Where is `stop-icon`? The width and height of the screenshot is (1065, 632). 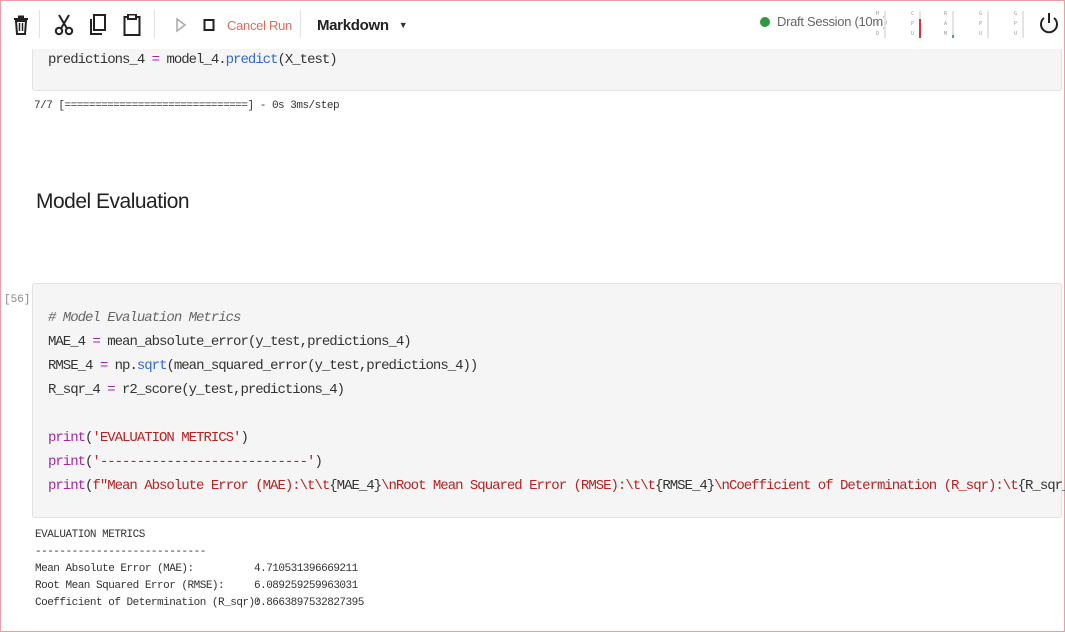 stop-icon is located at coordinates (209, 25).